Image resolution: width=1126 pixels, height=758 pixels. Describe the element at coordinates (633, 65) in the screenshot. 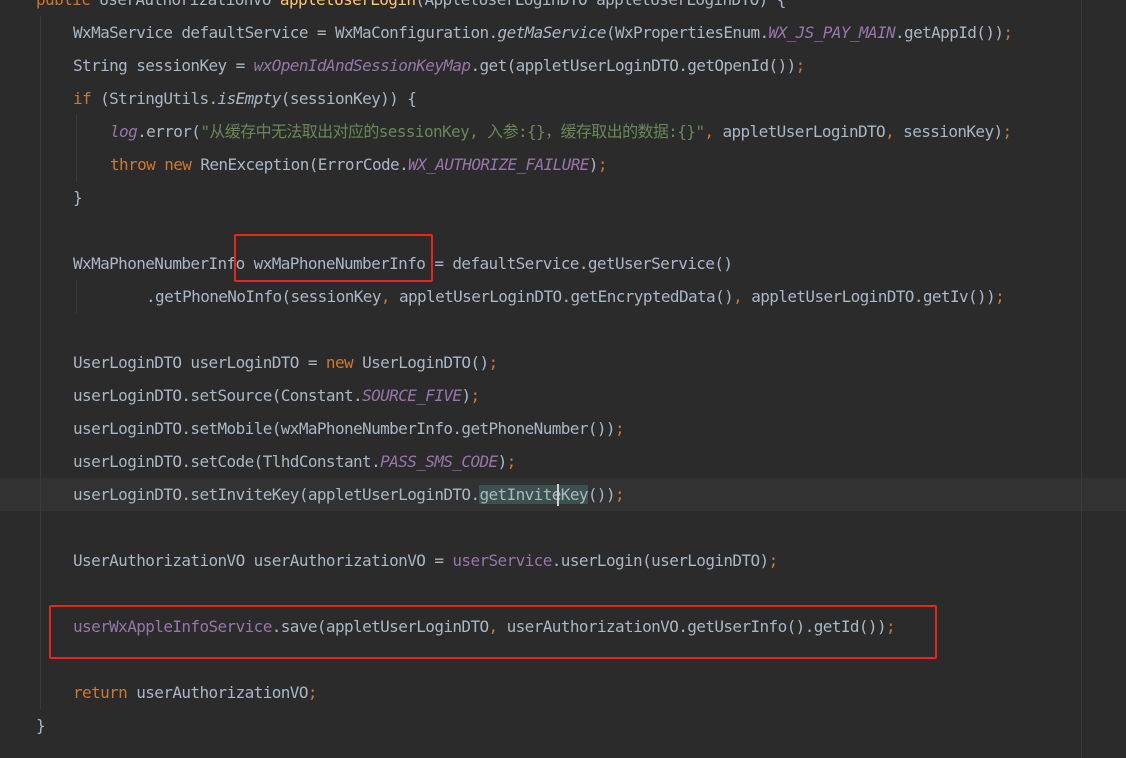

I see `code-token: .get(appletUserLoginDTO.getOpenId())` at that location.